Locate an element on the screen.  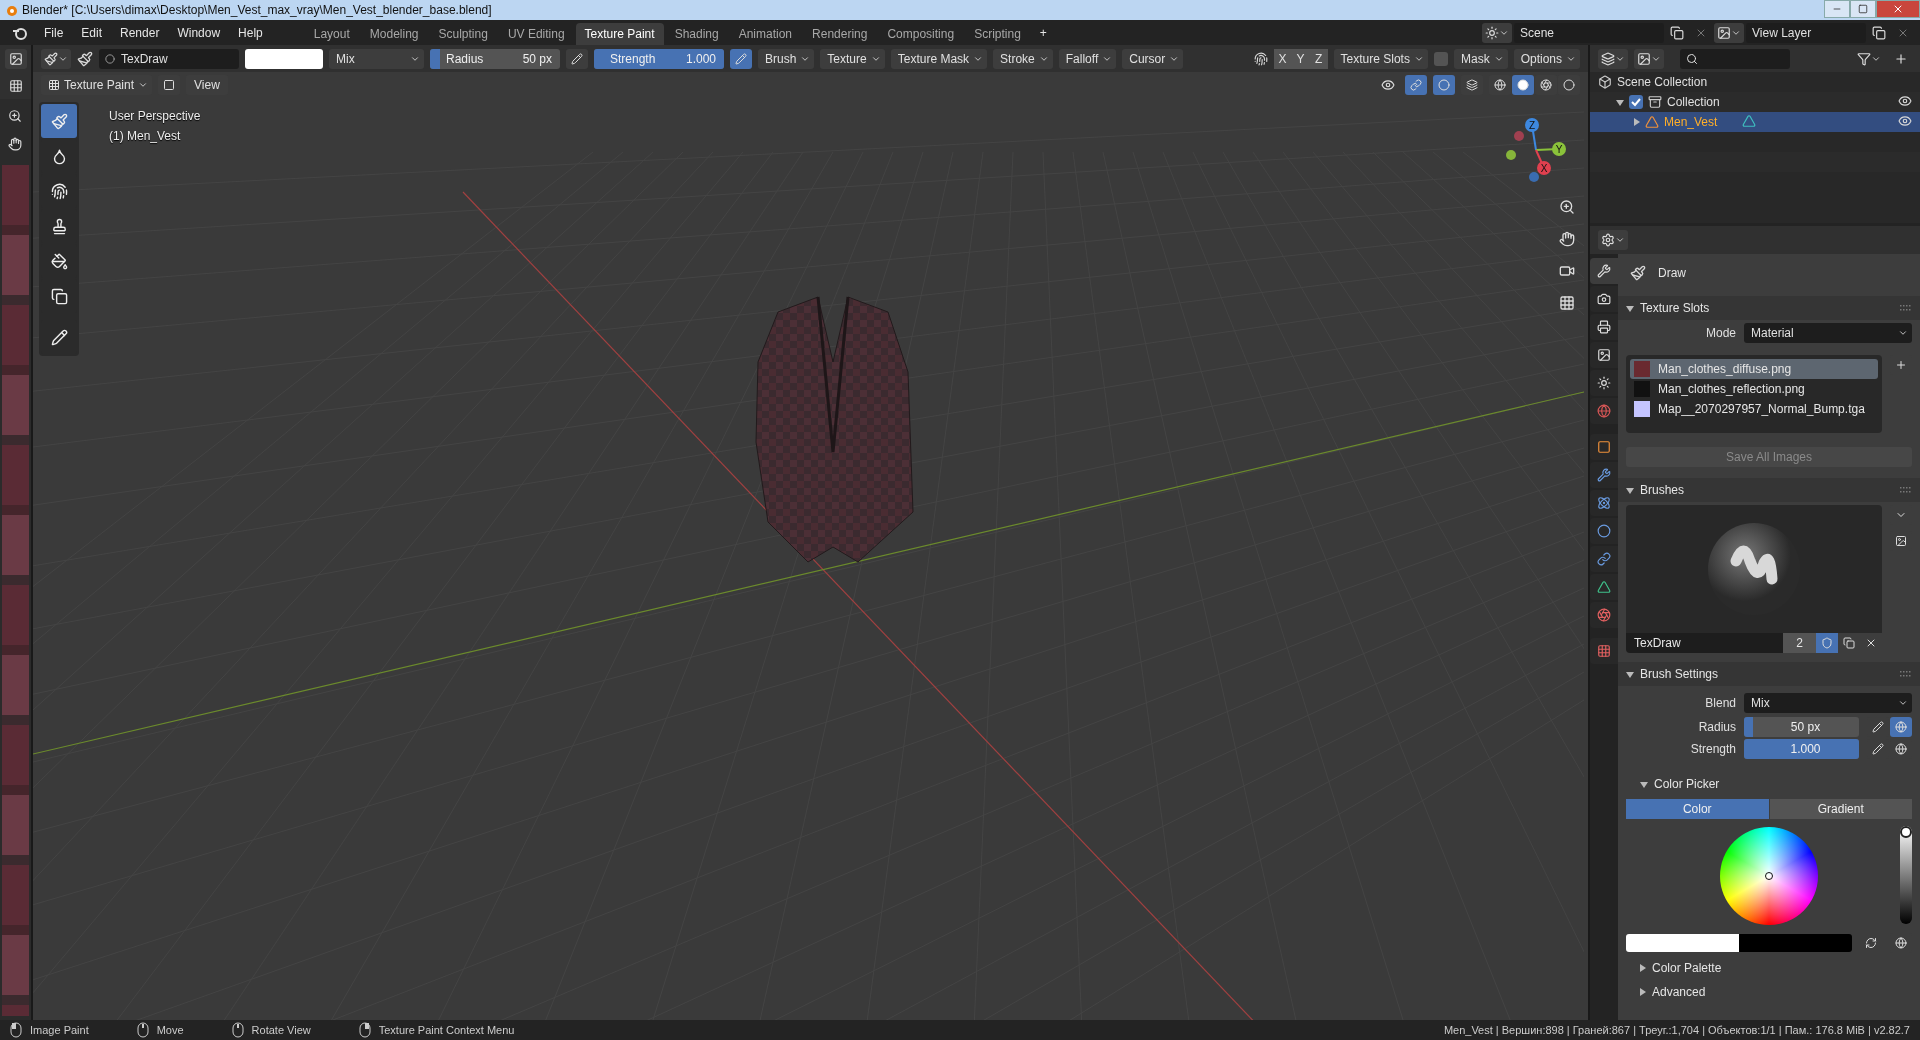
outliner-row: Men_Vest is located at coordinates (1755, 122).